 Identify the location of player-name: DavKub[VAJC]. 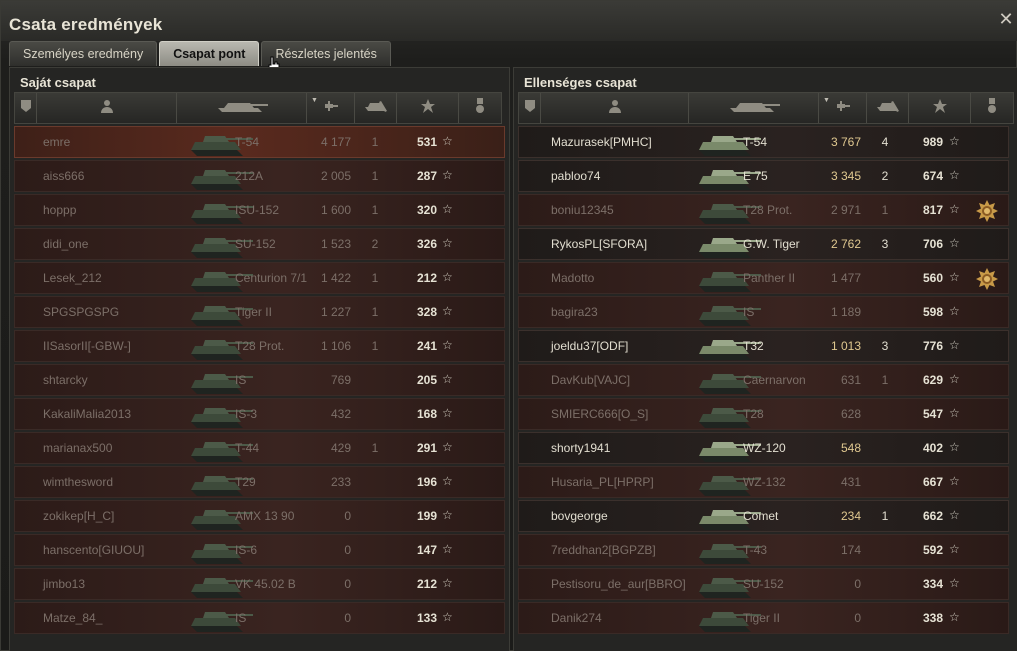
(590, 380).